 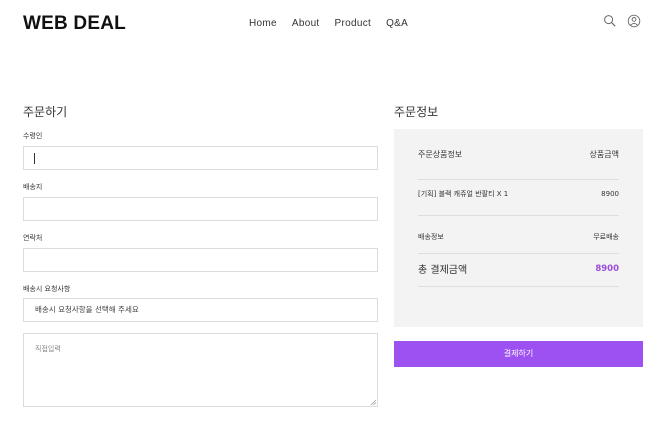 I want to click on logo: WEB DEAL, so click(x=74, y=24).